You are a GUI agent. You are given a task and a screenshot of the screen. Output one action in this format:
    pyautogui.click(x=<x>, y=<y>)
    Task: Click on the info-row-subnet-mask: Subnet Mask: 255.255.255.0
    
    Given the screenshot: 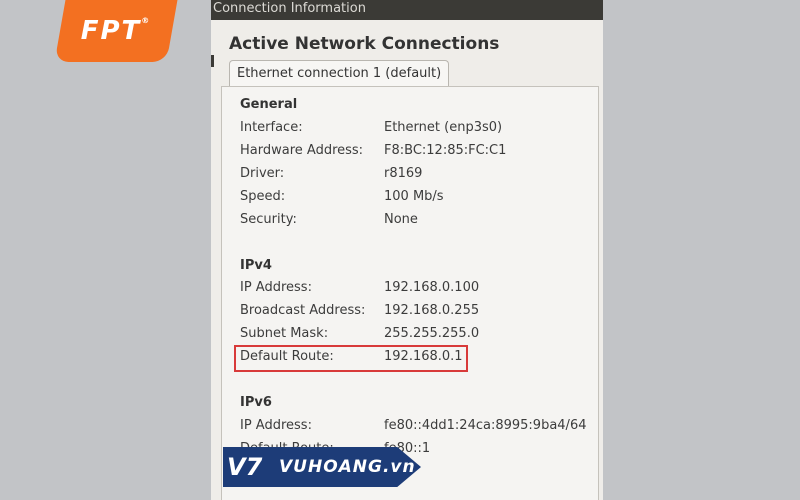 What is the action you would take?
    pyautogui.click(x=359, y=333)
    